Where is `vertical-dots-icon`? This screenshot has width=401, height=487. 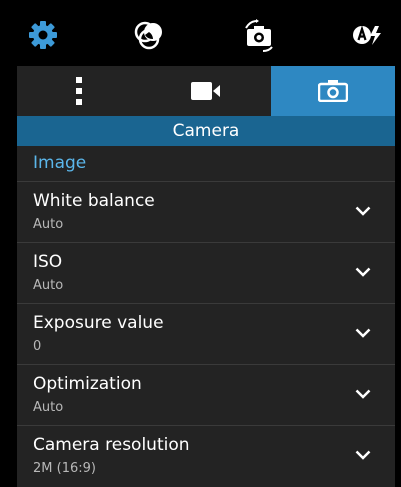 vertical-dots-icon is located at coordinates (78, 91).